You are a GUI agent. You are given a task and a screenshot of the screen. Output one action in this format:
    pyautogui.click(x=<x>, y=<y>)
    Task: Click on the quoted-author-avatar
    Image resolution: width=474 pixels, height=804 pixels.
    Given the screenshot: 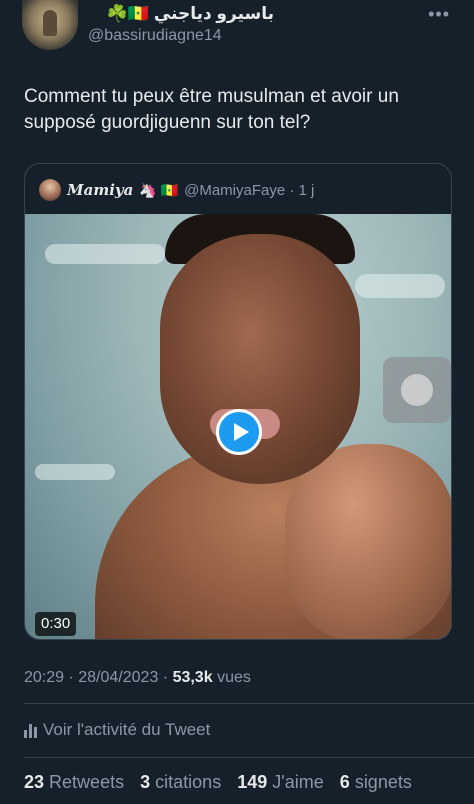 What is the action you would take?
    pyautogui.click(x=50, y=190)
    